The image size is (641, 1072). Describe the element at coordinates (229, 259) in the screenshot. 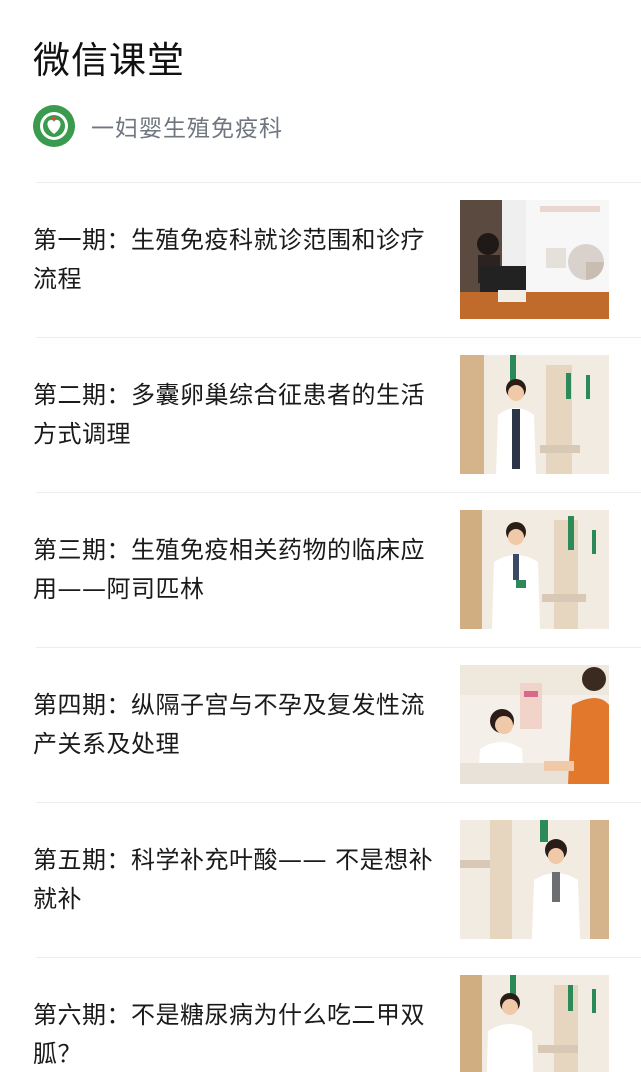

I see `article-title: 第一期：生殖免疫科就诊范围和诊疗流程` at that location.